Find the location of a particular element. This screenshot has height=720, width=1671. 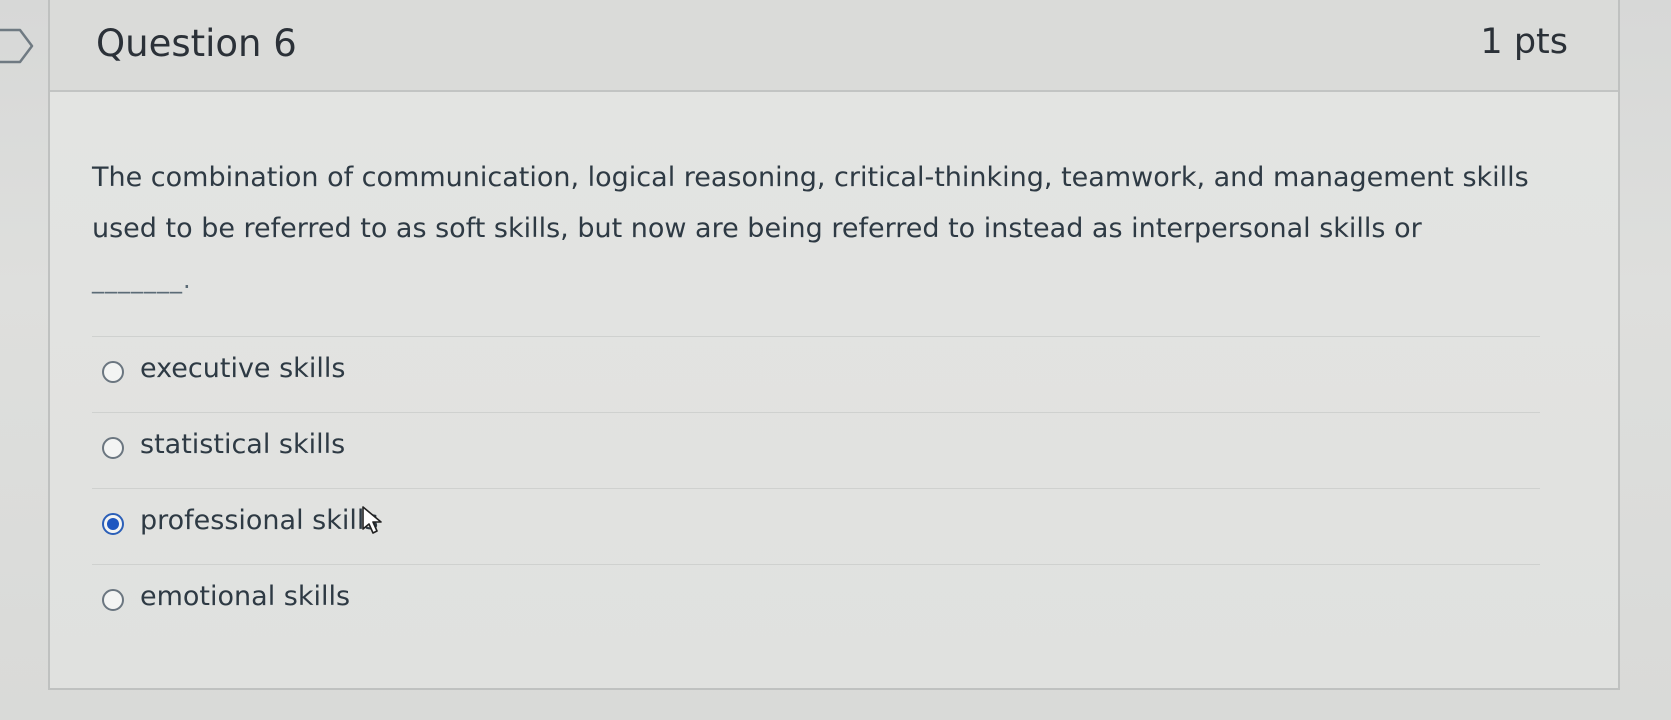

answer-label: statistical skills is located at coordinates (242, 444).